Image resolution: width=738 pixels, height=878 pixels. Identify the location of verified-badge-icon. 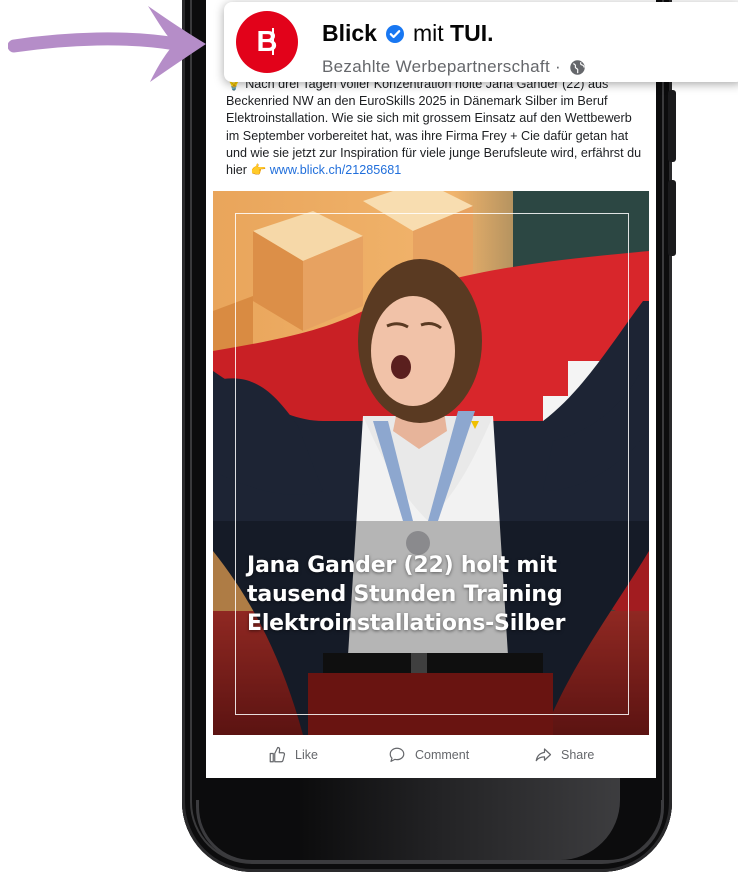
(394, 33).